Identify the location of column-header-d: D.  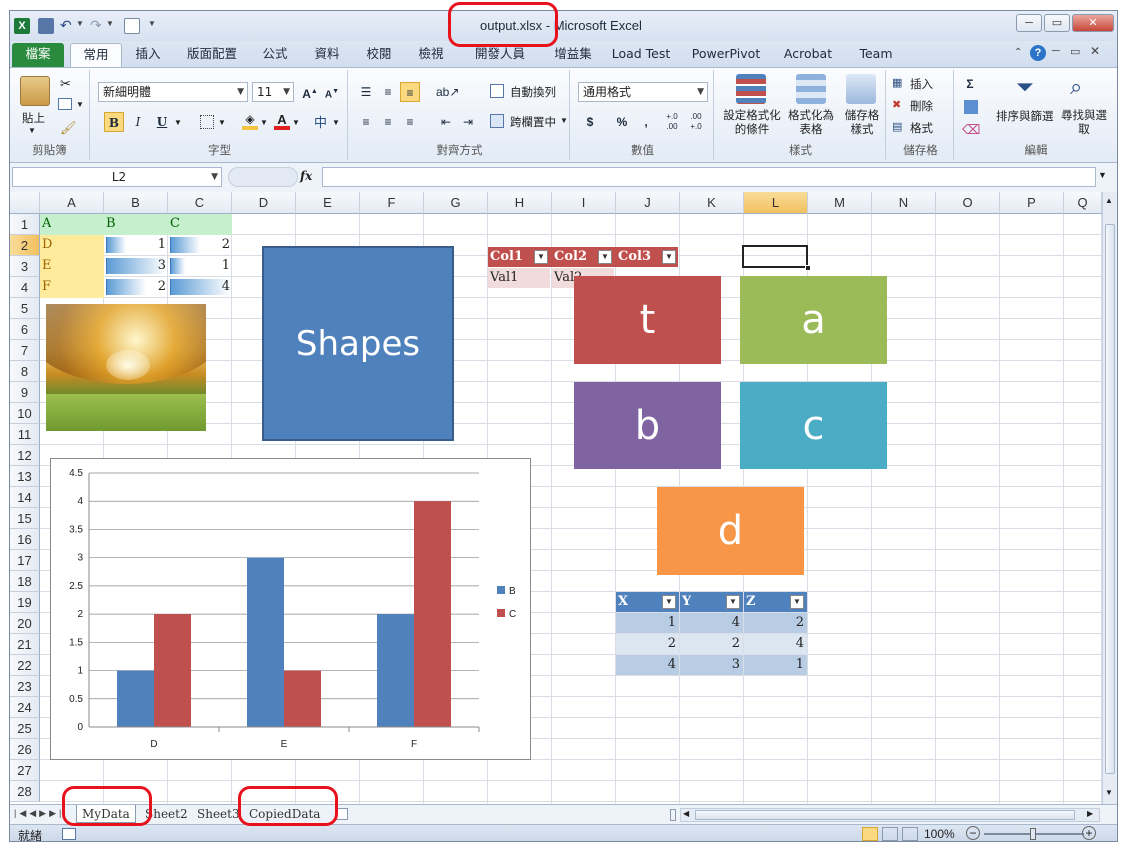
(264, 203).